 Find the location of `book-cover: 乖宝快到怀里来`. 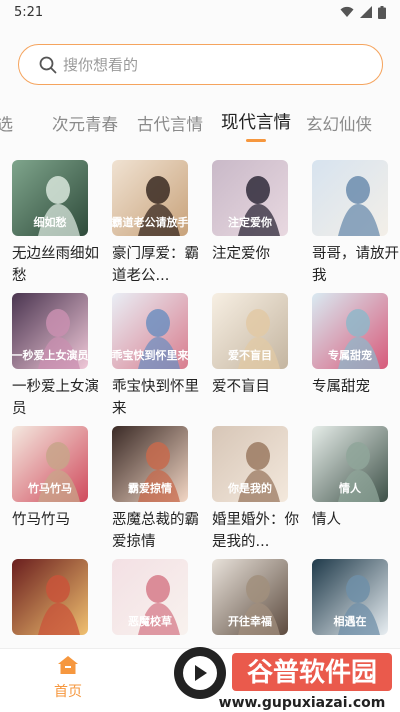

book-cover: 乖宝快到怀里来 is located at coordinates (150, 331).